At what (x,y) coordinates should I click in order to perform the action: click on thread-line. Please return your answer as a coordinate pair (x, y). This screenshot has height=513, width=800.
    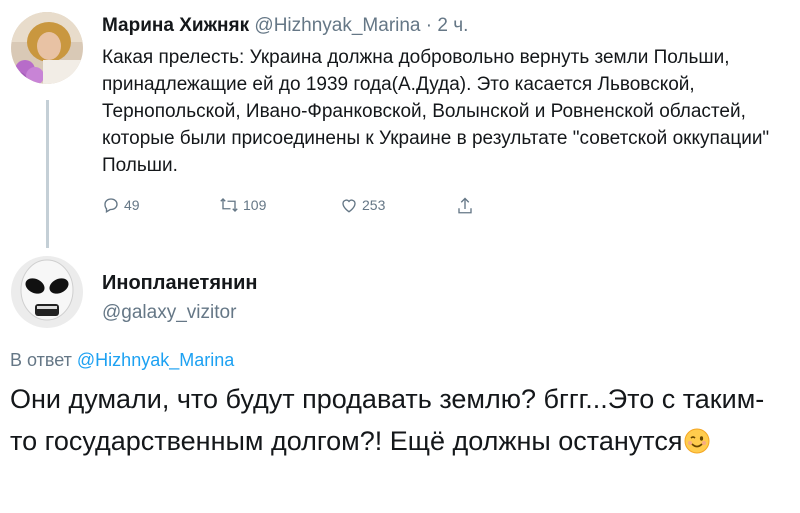
    Looking at the image, I should click on (47, 174).